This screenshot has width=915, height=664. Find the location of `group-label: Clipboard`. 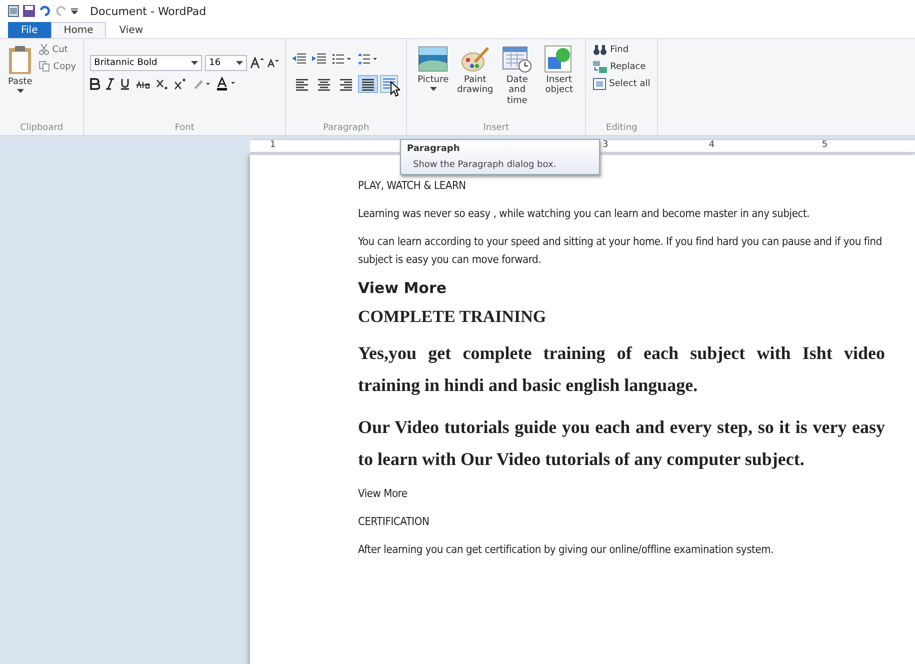

group-label: Clipboard is located at coordinates (41, 128).